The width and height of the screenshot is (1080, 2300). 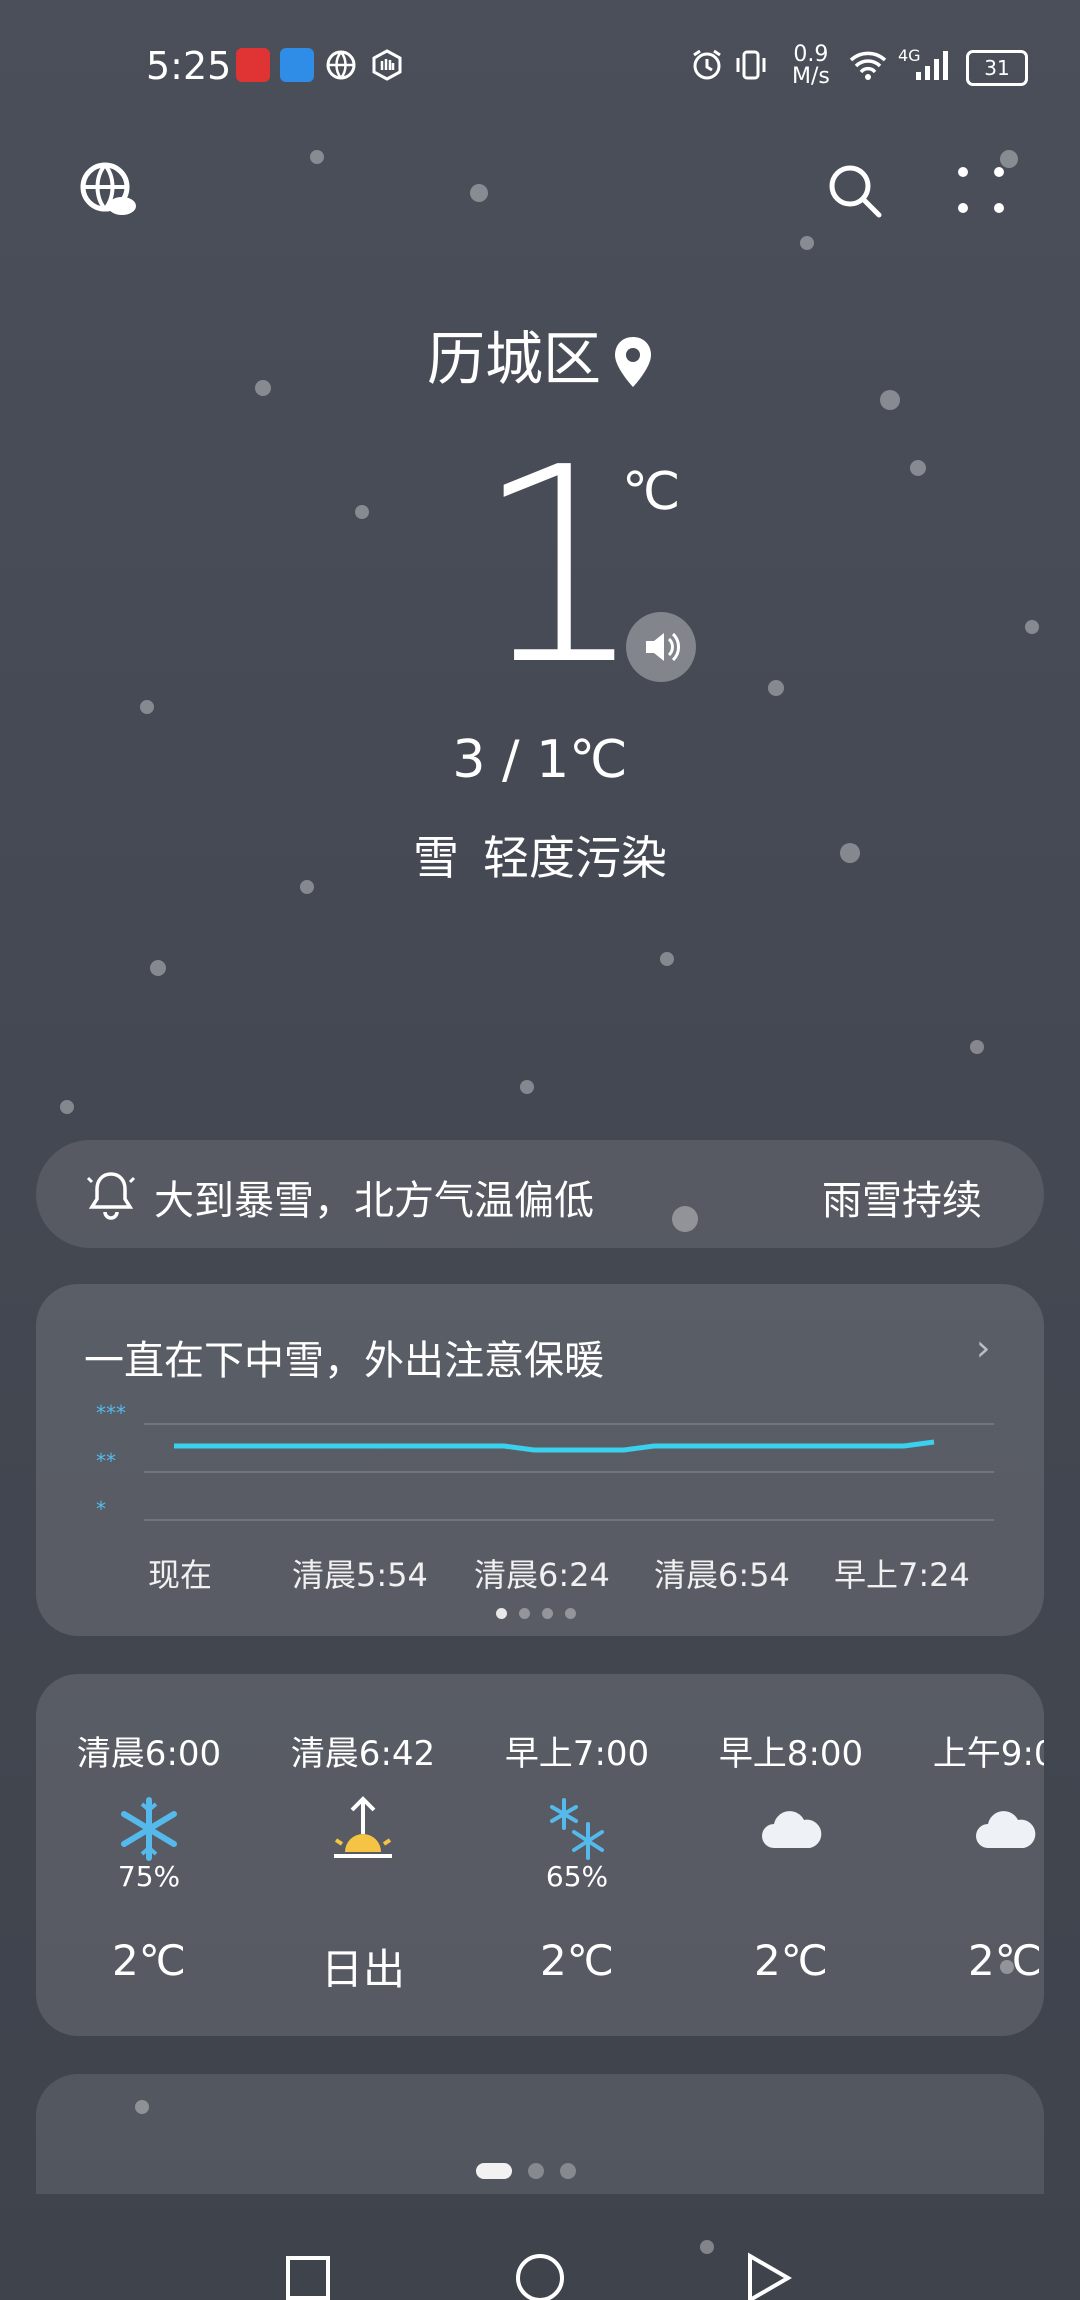 What do you see at coordinates (542, 1613) in the screenshot?
I see `page-indicator` at bounding box center [542, 1613].